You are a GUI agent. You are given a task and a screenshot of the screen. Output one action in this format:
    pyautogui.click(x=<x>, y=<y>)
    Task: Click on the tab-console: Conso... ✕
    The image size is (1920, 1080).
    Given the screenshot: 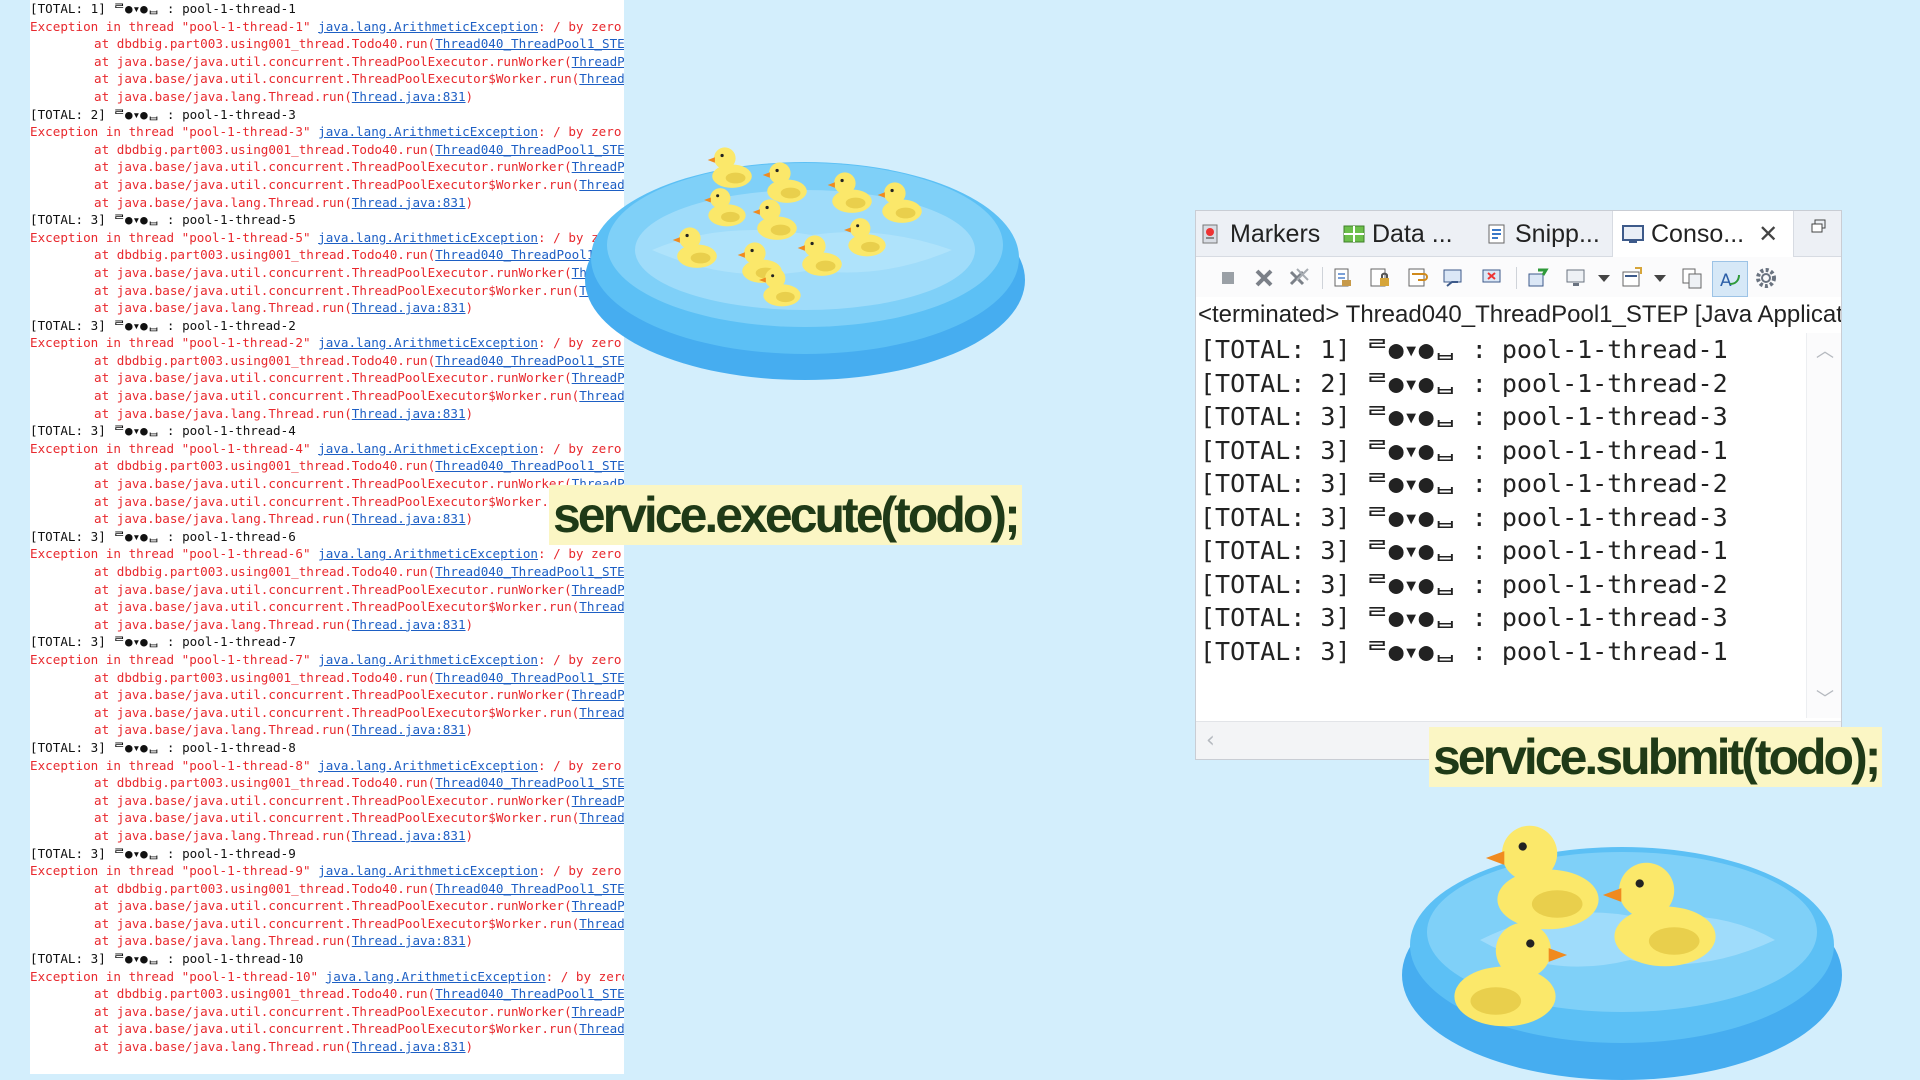 What is the action you would take?
    pyautogui.click(x=1703, y=234)
    